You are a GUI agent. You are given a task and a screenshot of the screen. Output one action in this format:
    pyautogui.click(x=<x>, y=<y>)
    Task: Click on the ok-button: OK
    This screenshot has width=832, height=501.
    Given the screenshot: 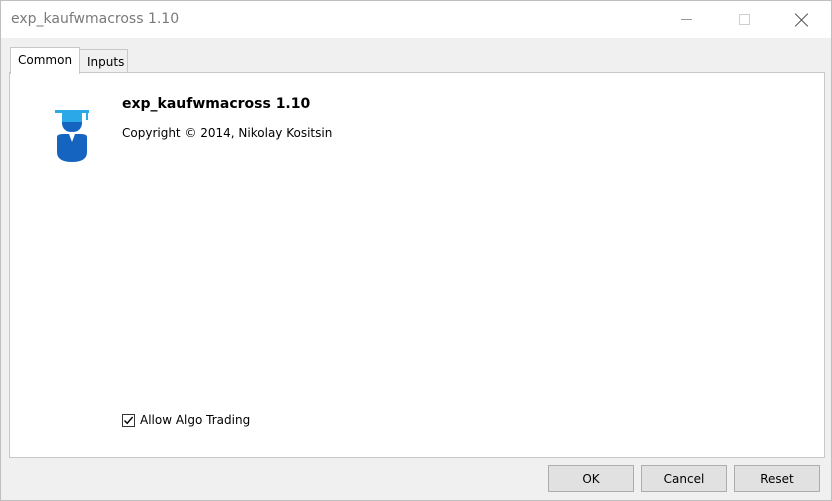 What is the action you would take?
    pyautogui.click(x=591, y=478)
    